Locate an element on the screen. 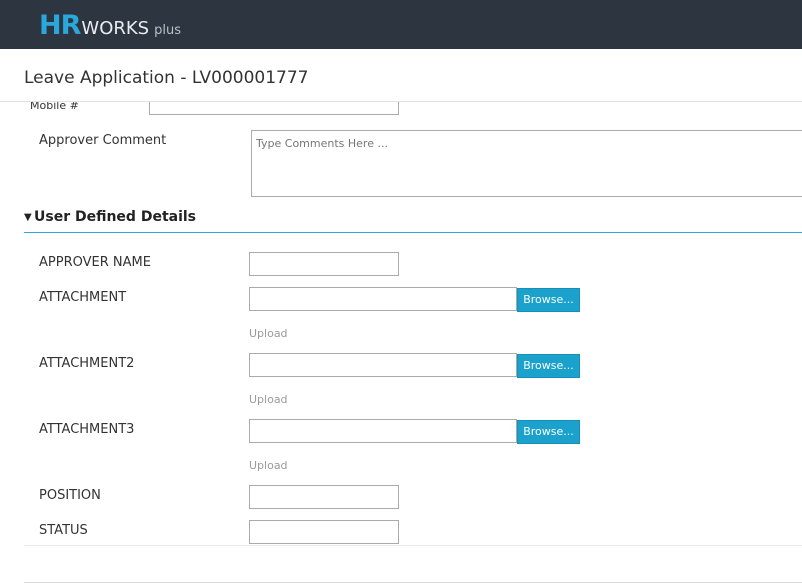 This screenshot has height=588, width=802. page-header: Leave Application - LV000001777 is located at coordinates (401, 75).